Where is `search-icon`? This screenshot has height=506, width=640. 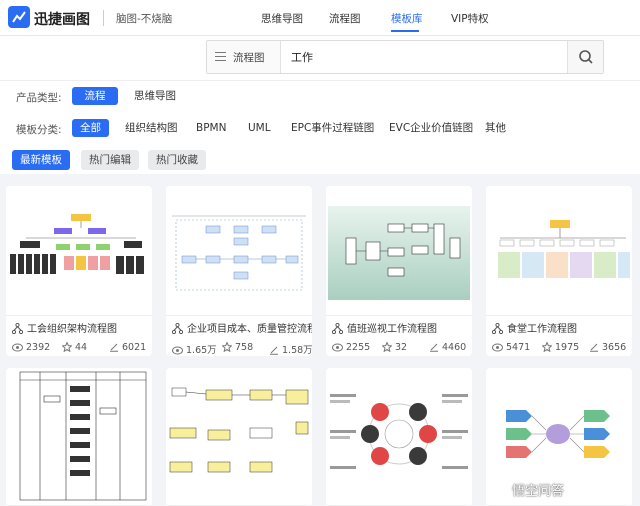
search-icon is located at coordinates (586, 57).